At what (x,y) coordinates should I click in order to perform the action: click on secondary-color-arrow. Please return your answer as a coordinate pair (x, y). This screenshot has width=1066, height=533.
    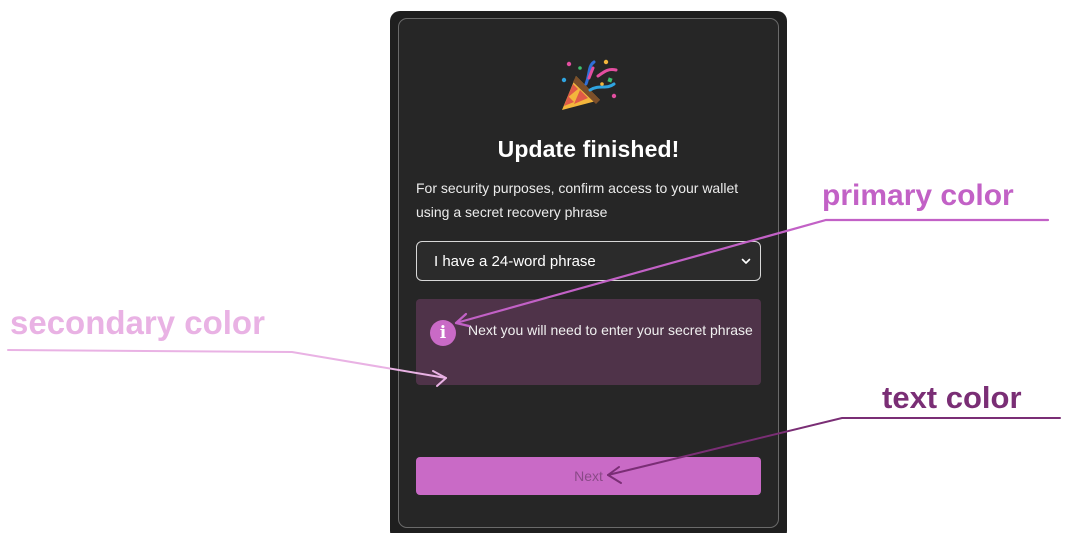
    Looking at the image, I should click on (227, 368).